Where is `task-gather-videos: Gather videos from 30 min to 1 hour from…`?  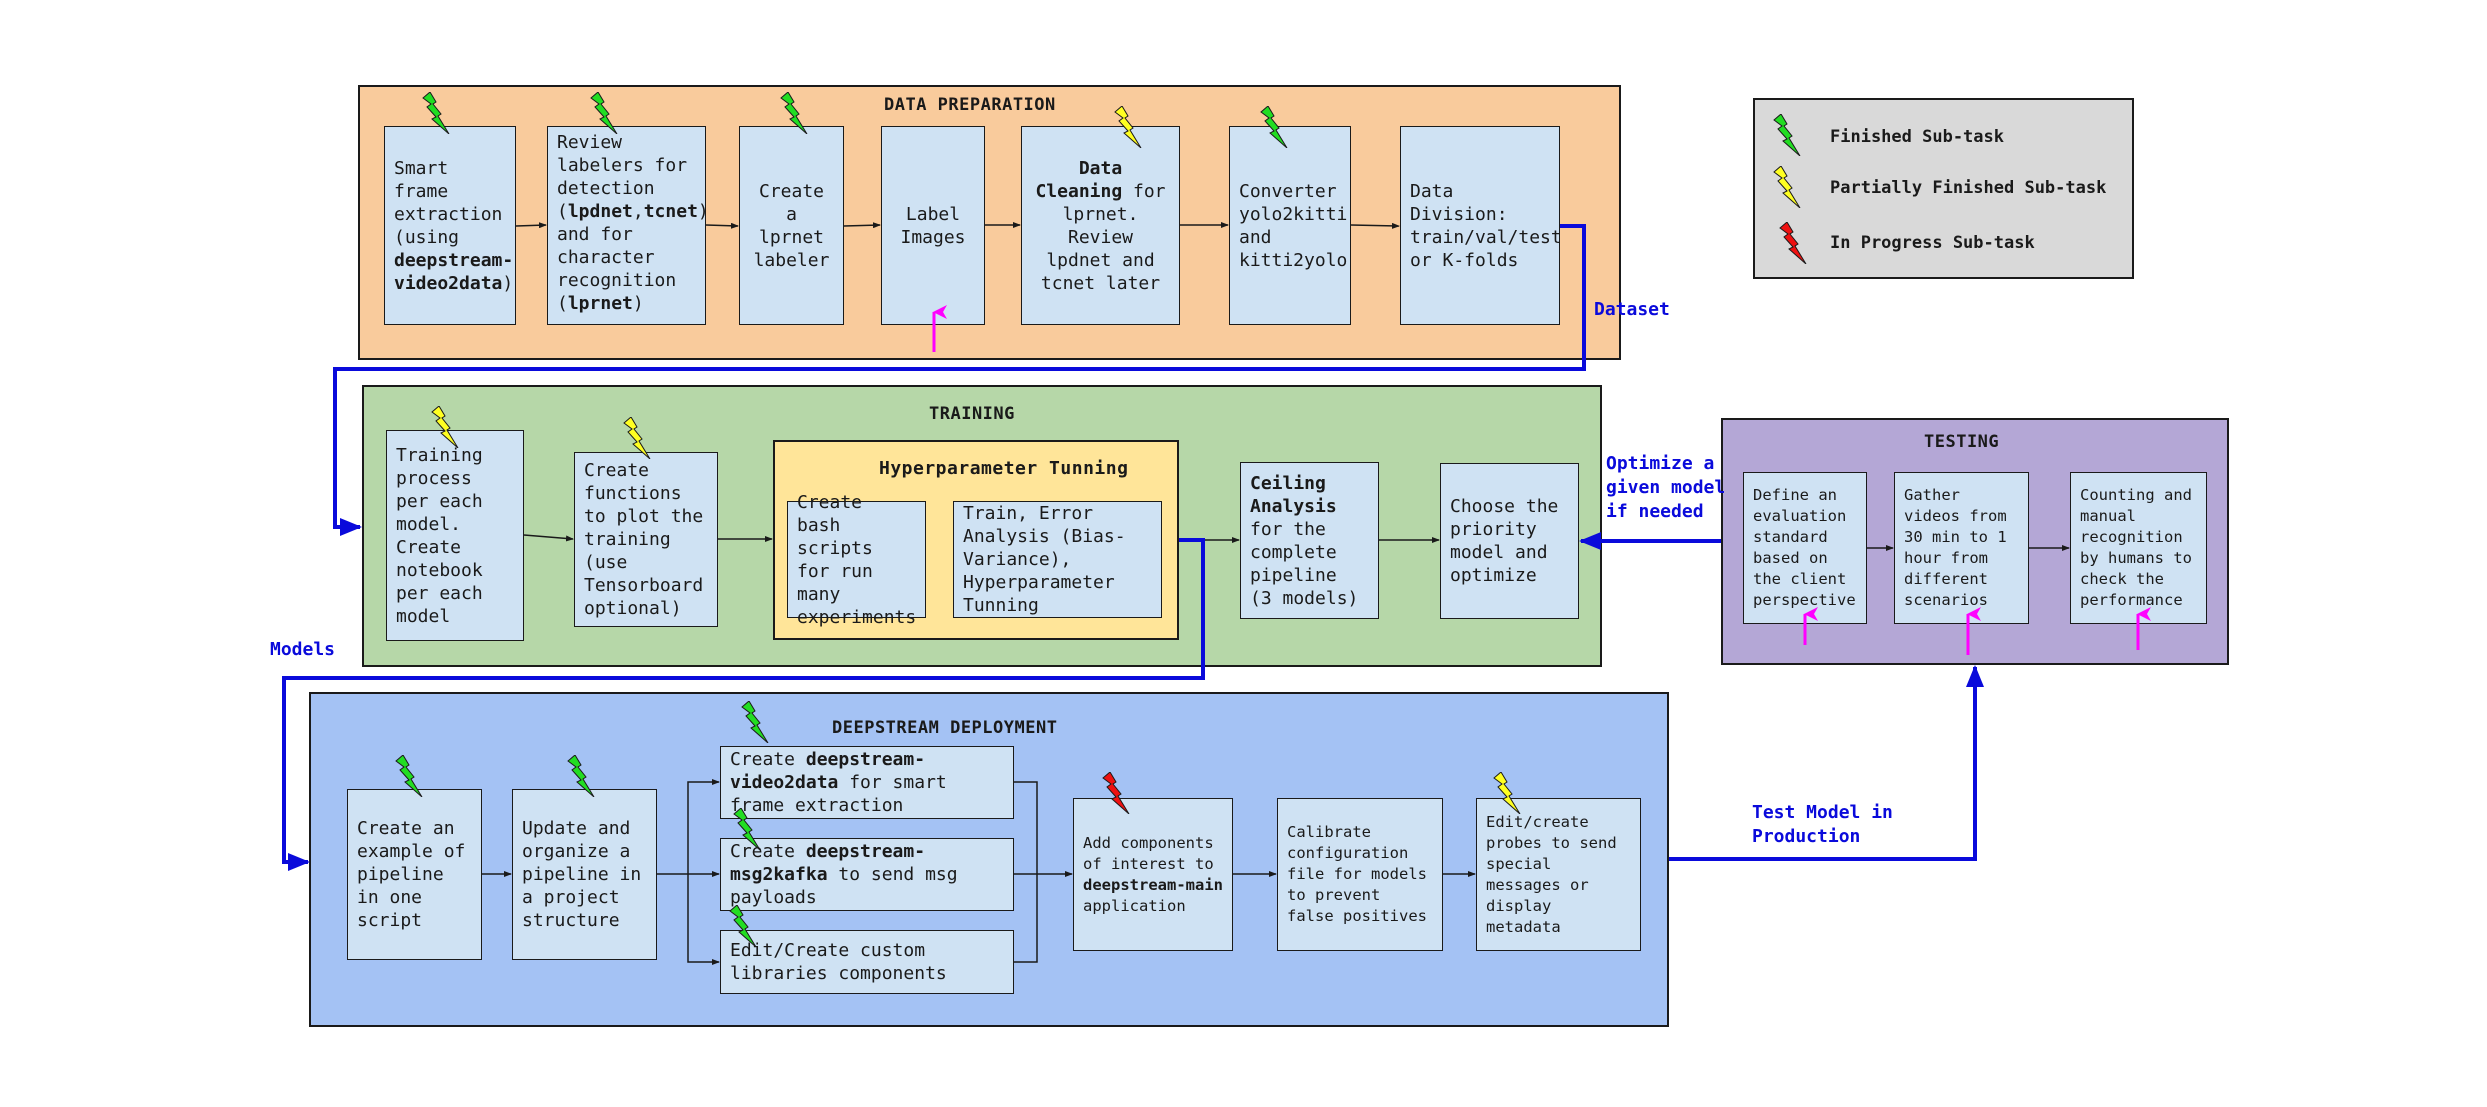
task-gather-videos: Gather videos from 30 min to 1 hour from… is located at coordinates (1961, 548).